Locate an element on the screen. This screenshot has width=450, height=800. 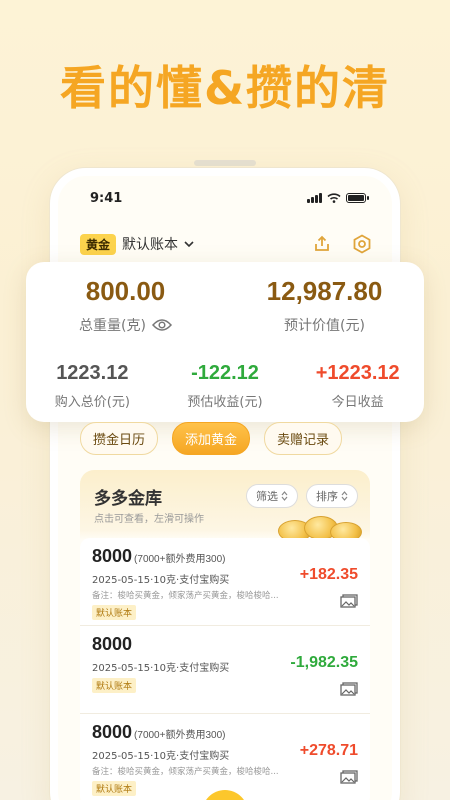
item-profit: +278.71 is located at coordinates (328, 750).